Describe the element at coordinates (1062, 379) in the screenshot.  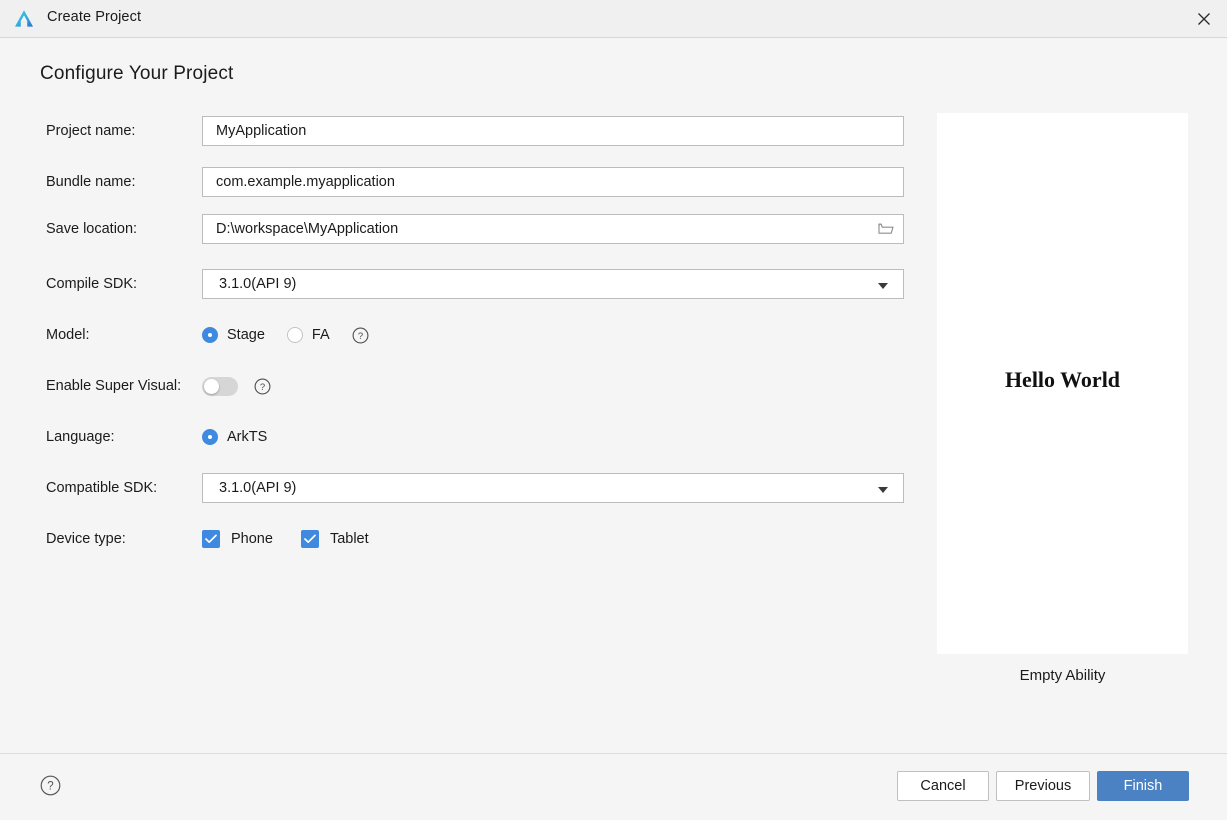
I see `preview-hello-world-text: Hello World` at that location.